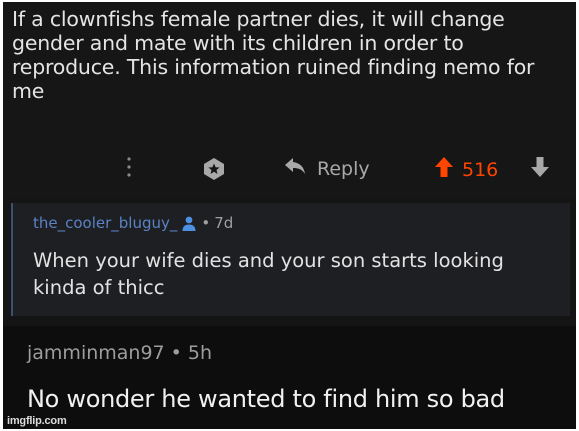 The height and width of the screenshot is (431, 579). I want to click on user-icon, so click(189, 223).